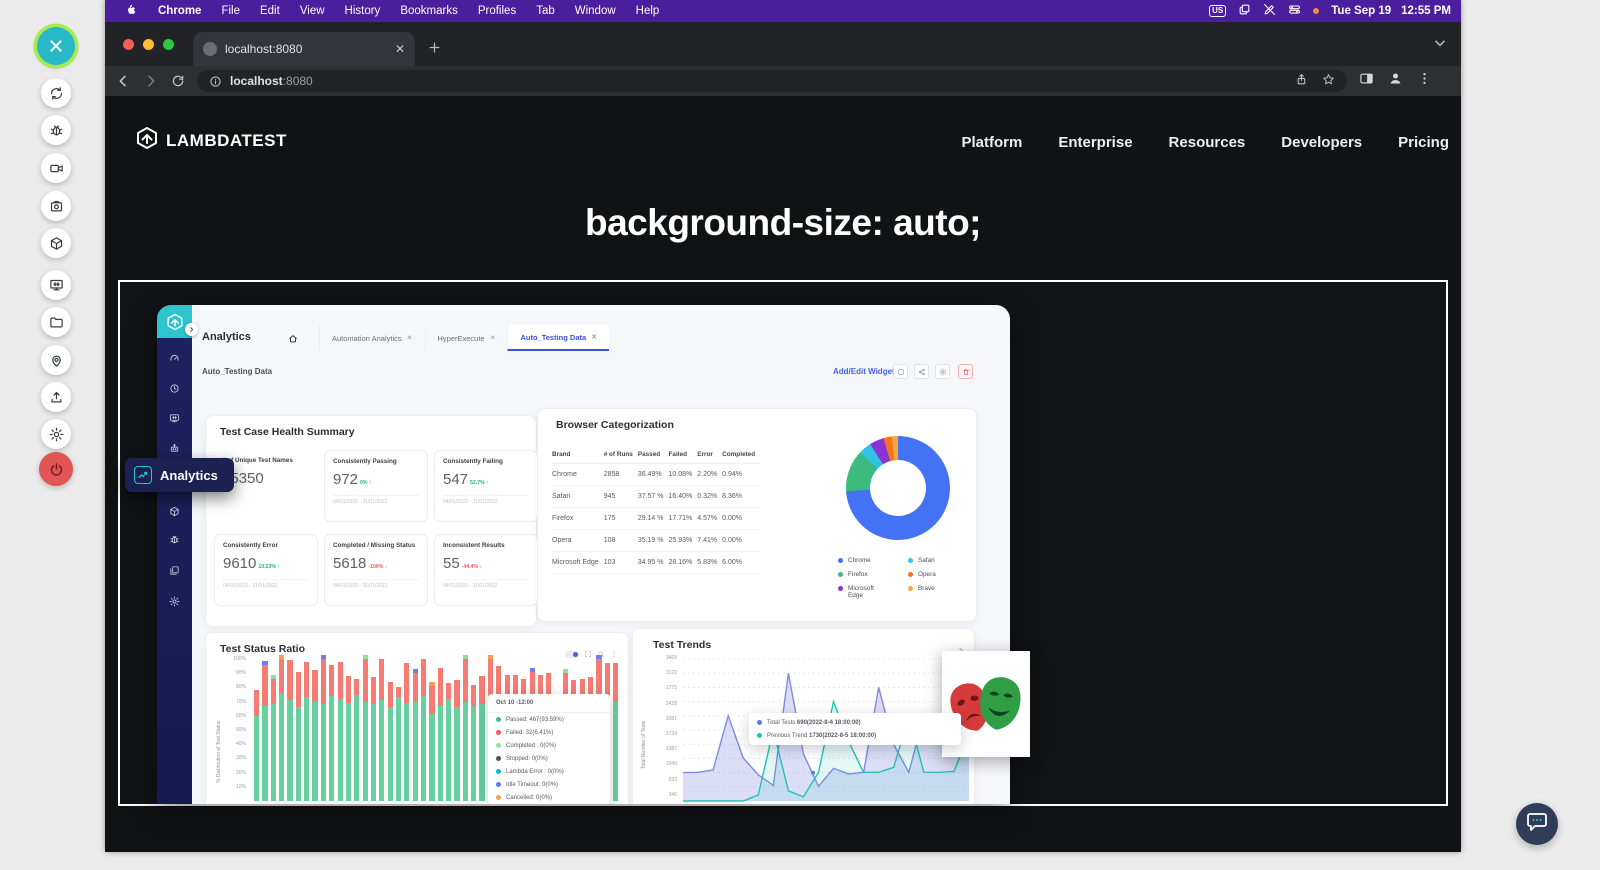 The width and height of the screenshot is (1600, 870). I want to click on tab-title: localhost:8080, so click(264, 49).